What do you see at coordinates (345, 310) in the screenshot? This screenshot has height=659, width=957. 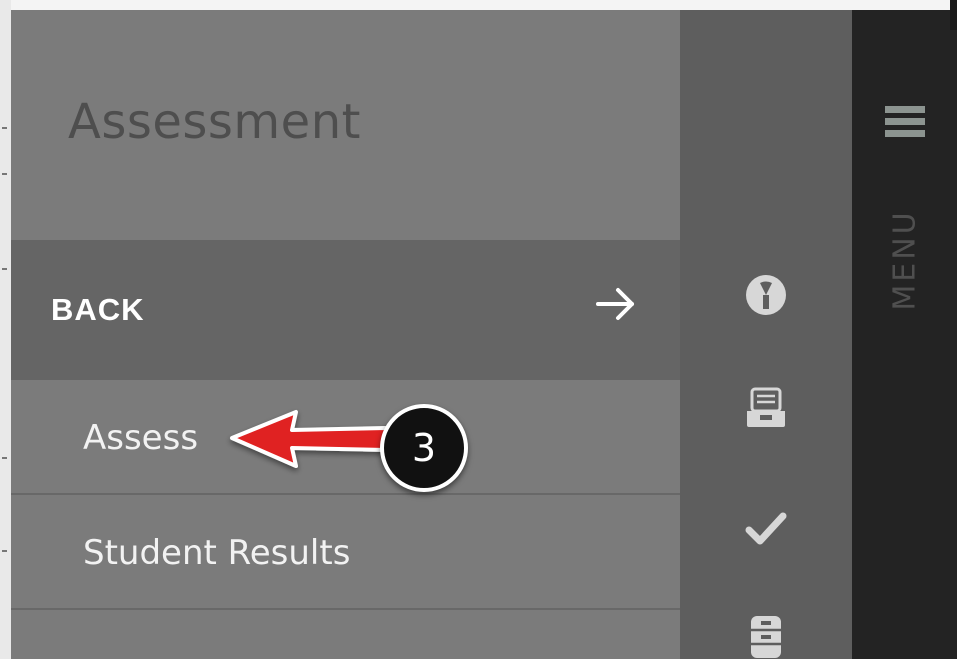 I see `back-button: BACK` at bounding box center [345, 310].